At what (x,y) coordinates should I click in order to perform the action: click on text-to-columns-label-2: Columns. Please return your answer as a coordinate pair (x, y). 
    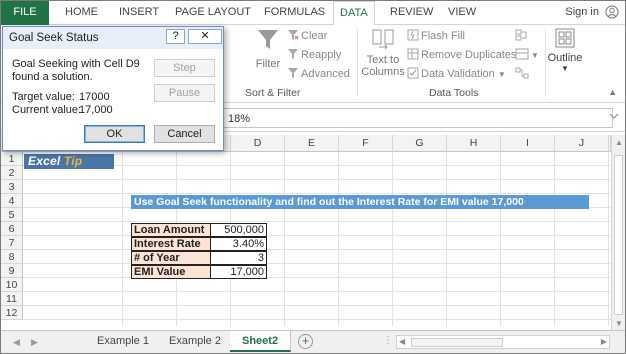
    Looking at the image, I should click on (383, 72).